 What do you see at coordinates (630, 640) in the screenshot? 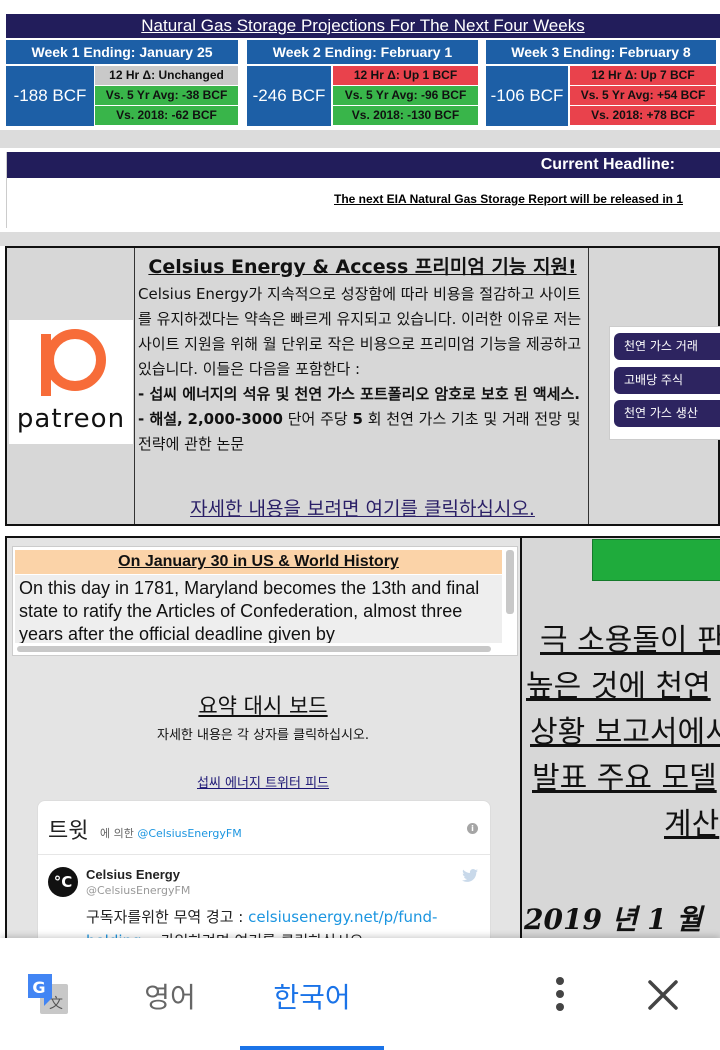
I see `heading-line: 극 소용돌이 판` at bounding box center [630, 640].